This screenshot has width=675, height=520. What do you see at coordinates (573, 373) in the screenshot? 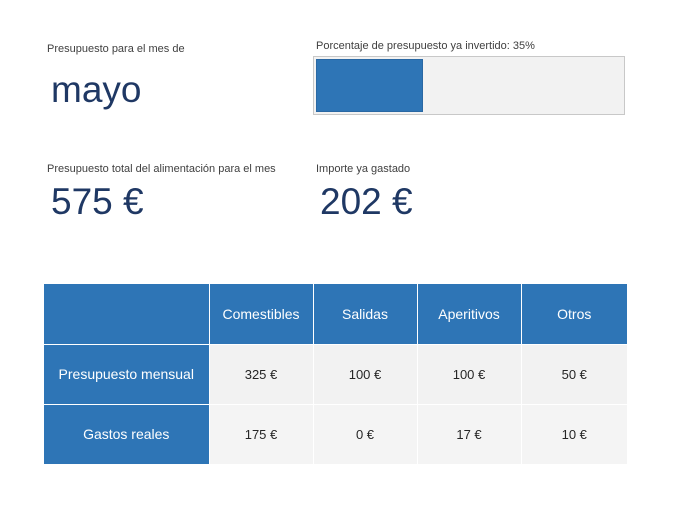
I see `table-cell: 50 €` at bounding box center [573, 373].